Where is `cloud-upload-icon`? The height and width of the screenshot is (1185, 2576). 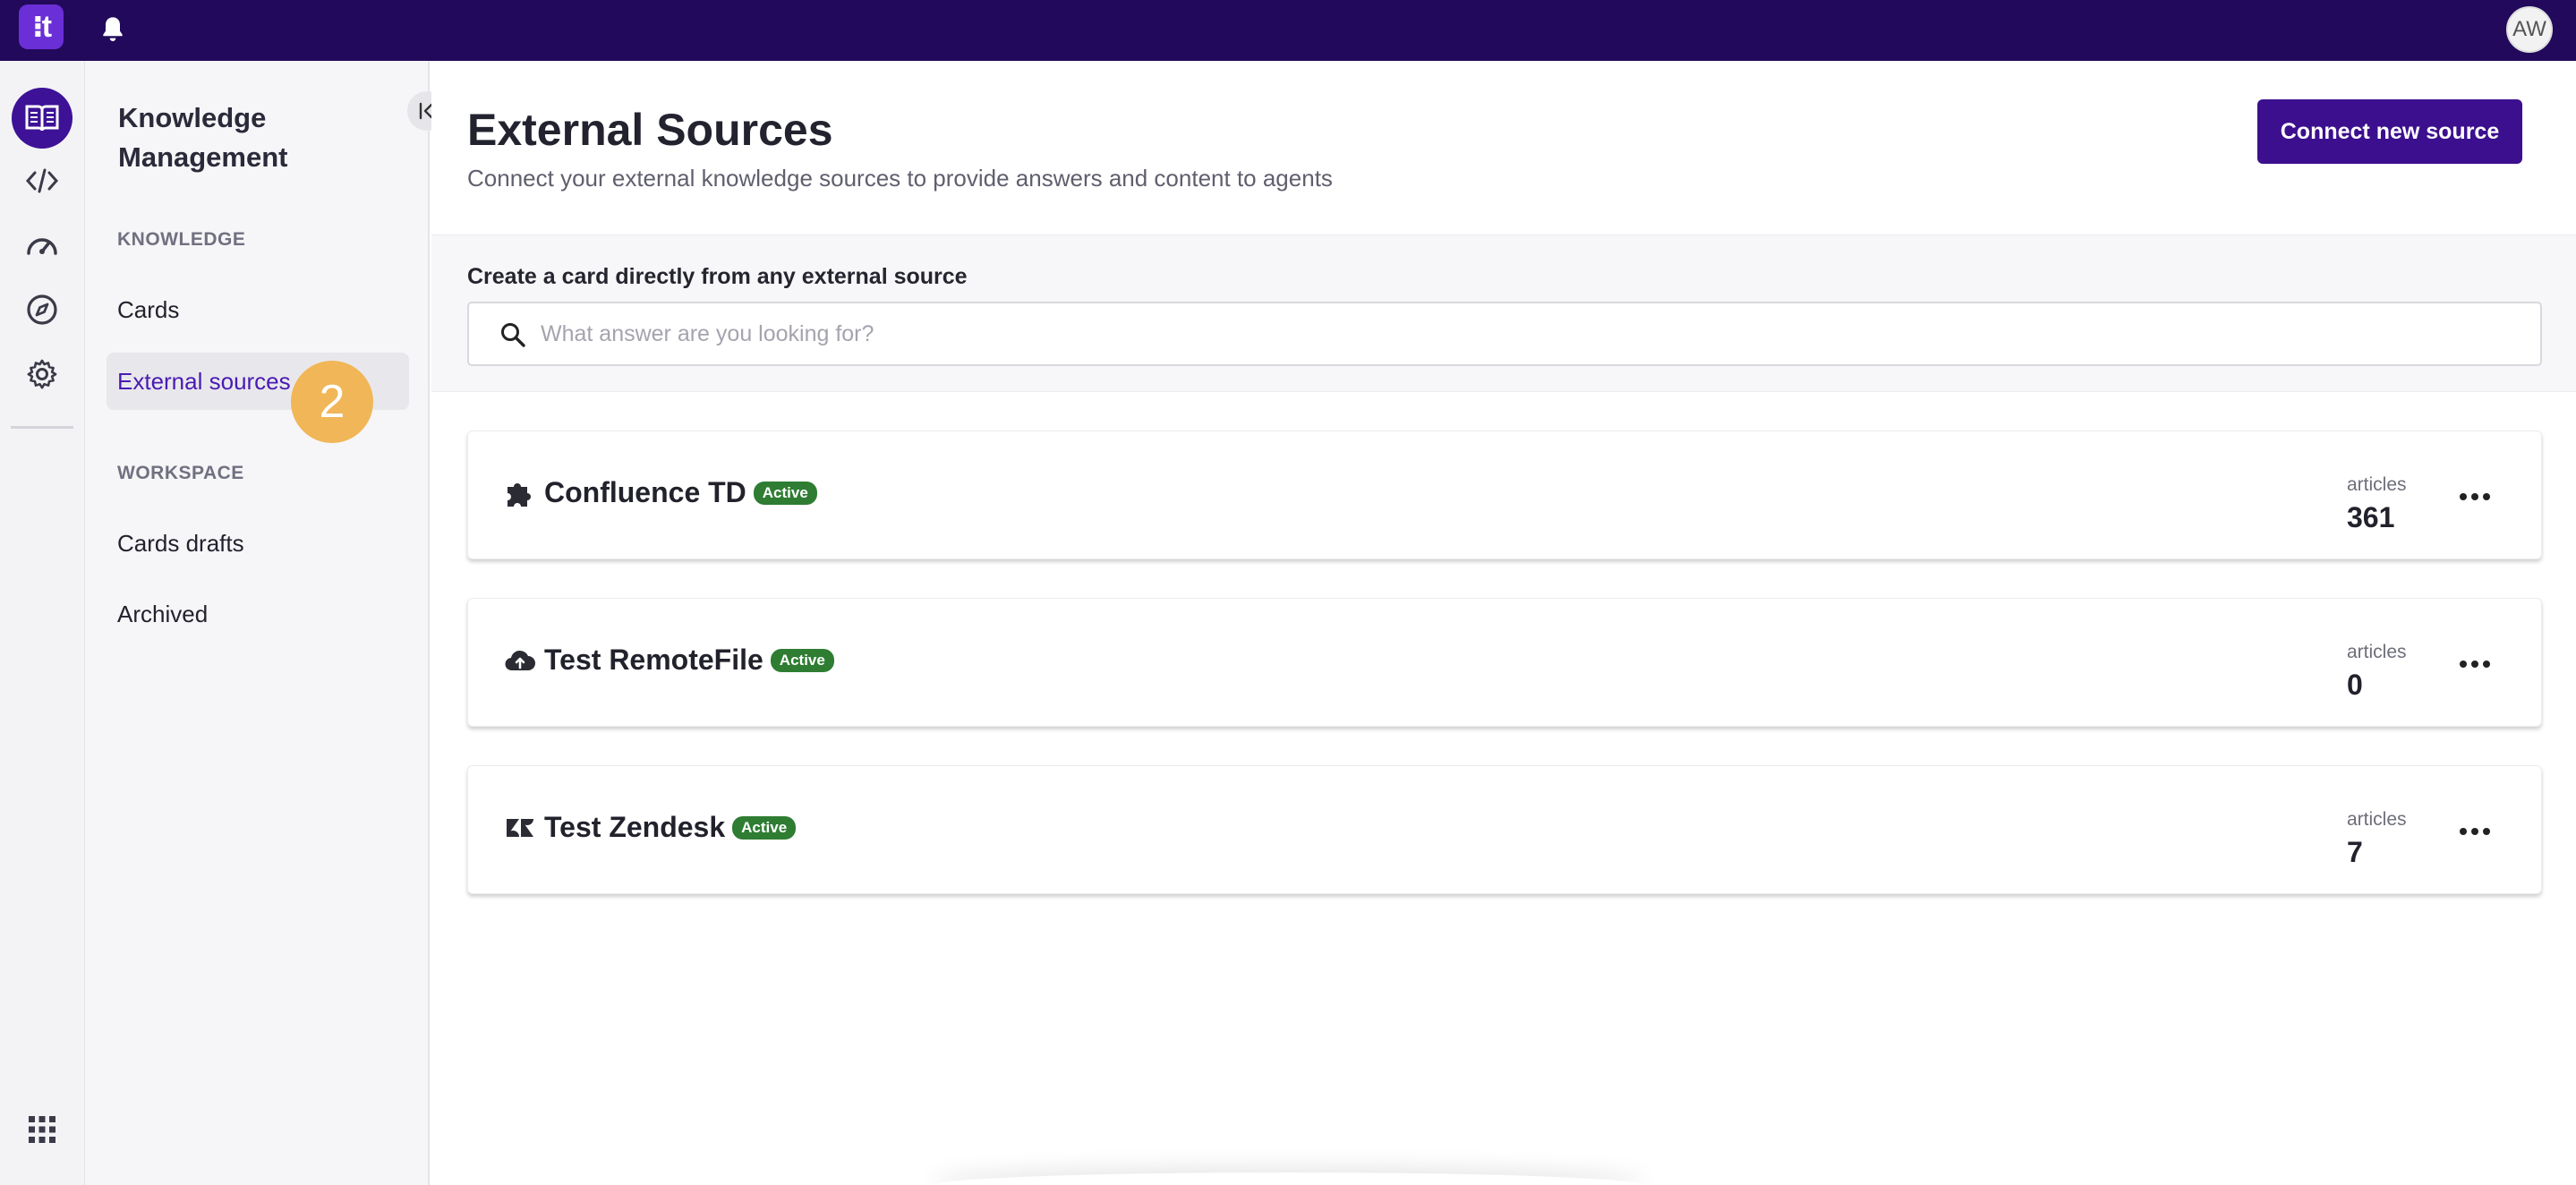 cloud-upload-icon is located at coordinates (520, 661).